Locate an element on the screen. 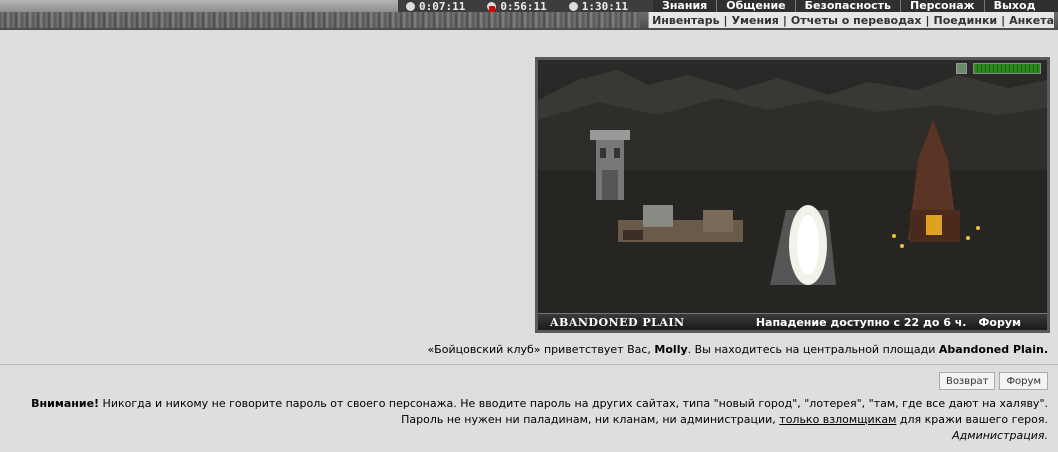  menu-security: Безопасность is located at coordinates (848, 6).